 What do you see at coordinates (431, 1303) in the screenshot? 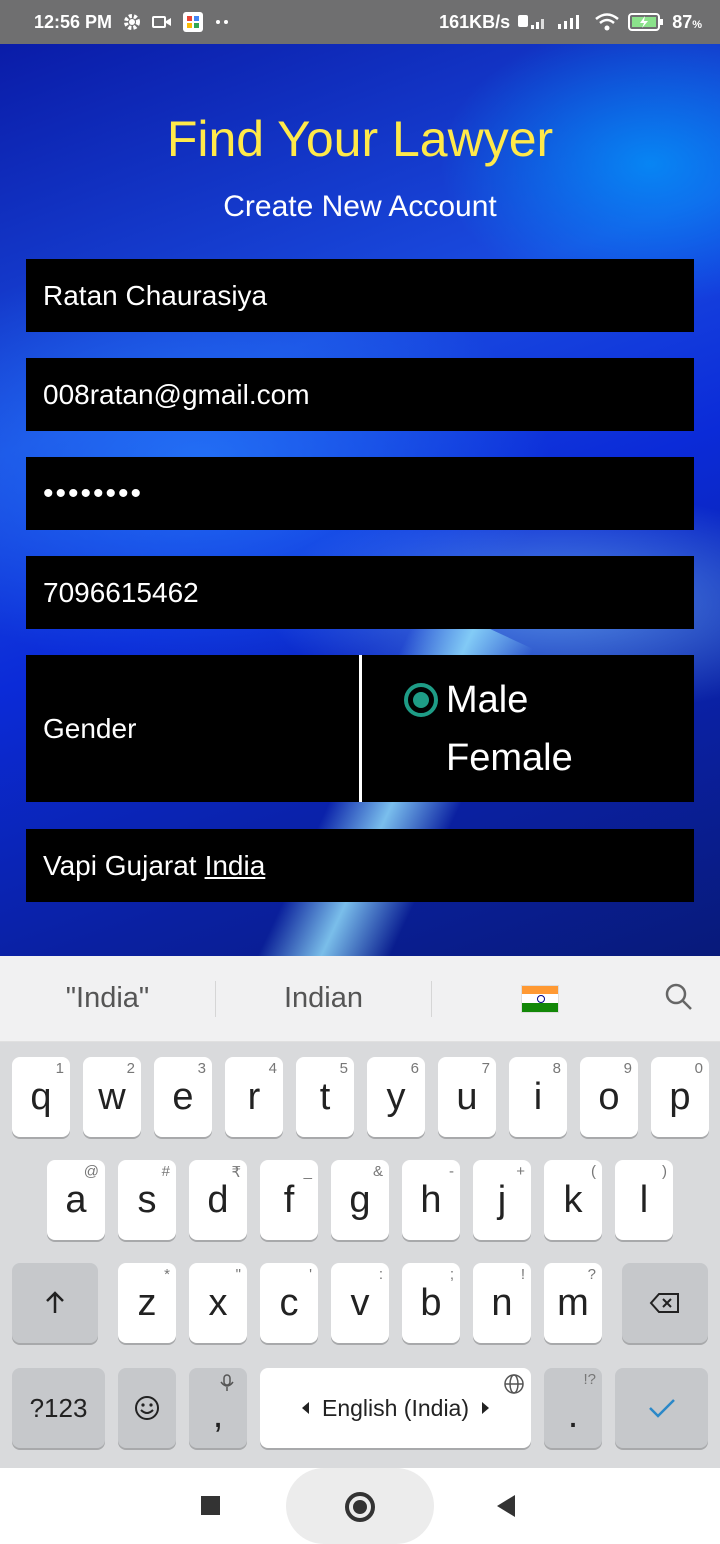
I see `key-b: b;` at bounding box center [431, 1303].